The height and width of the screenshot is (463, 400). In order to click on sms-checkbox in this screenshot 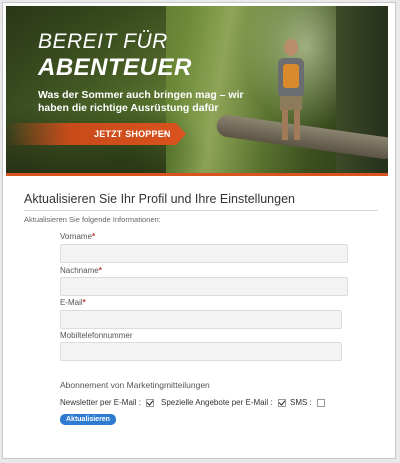, I will do `click(321, 402)`.